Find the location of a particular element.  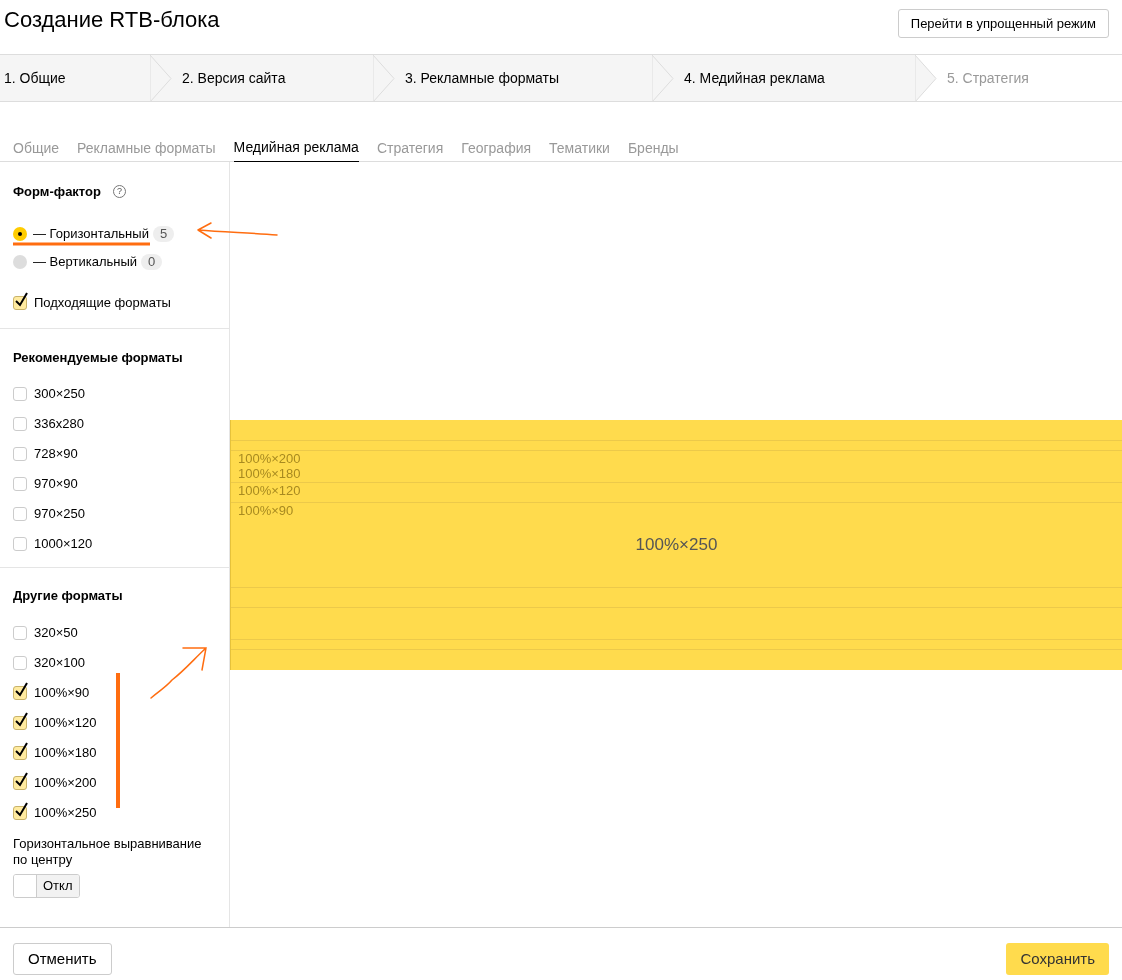

radio-label: — Горизонтальный is located at coordinates (91, 233).